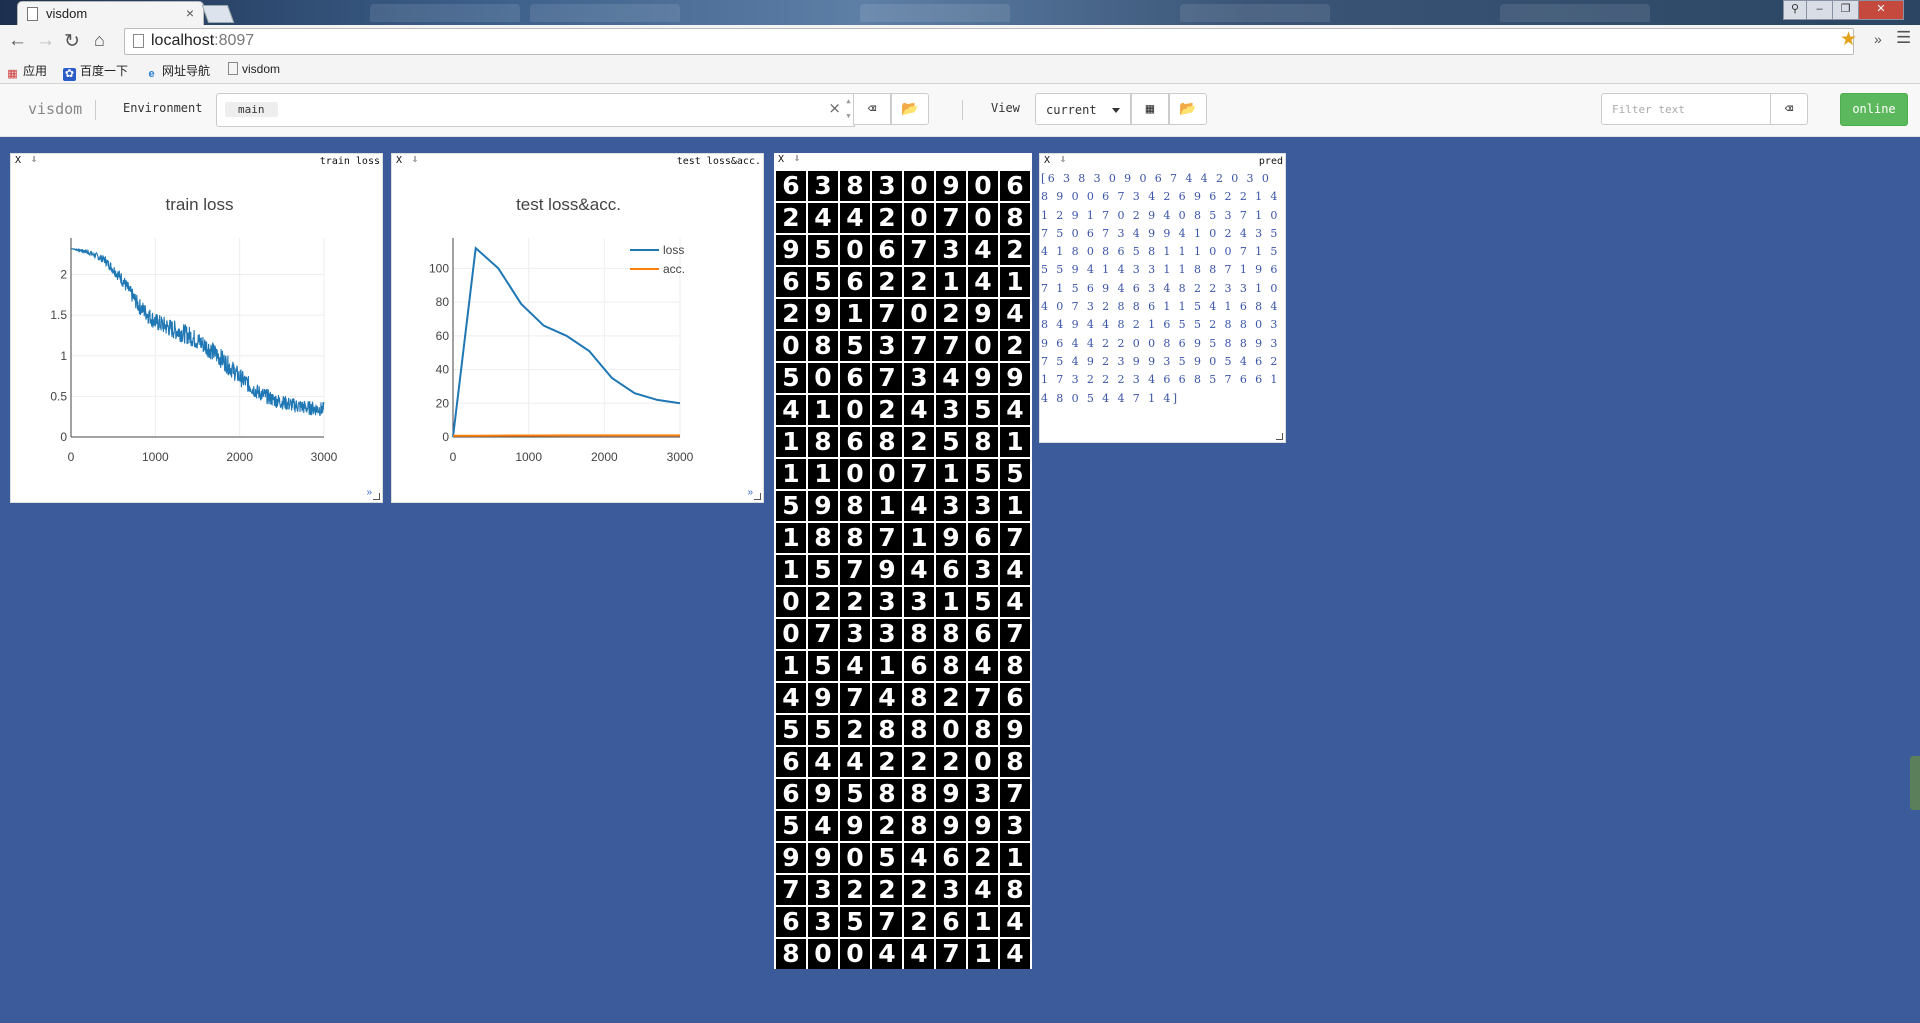  Describe the element at coordinates (1795, 10) in the screenshot. I see `user-icon: ⚲` at that location.